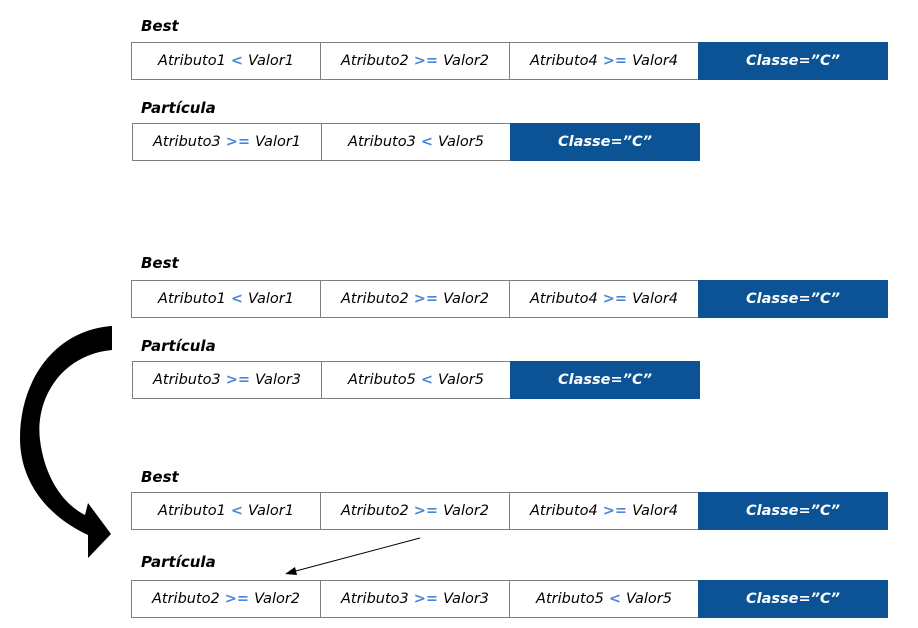  Describe the element at coordinates (291, 571) in the screenshot. I see `copy-condition-arrowhead` at that location.